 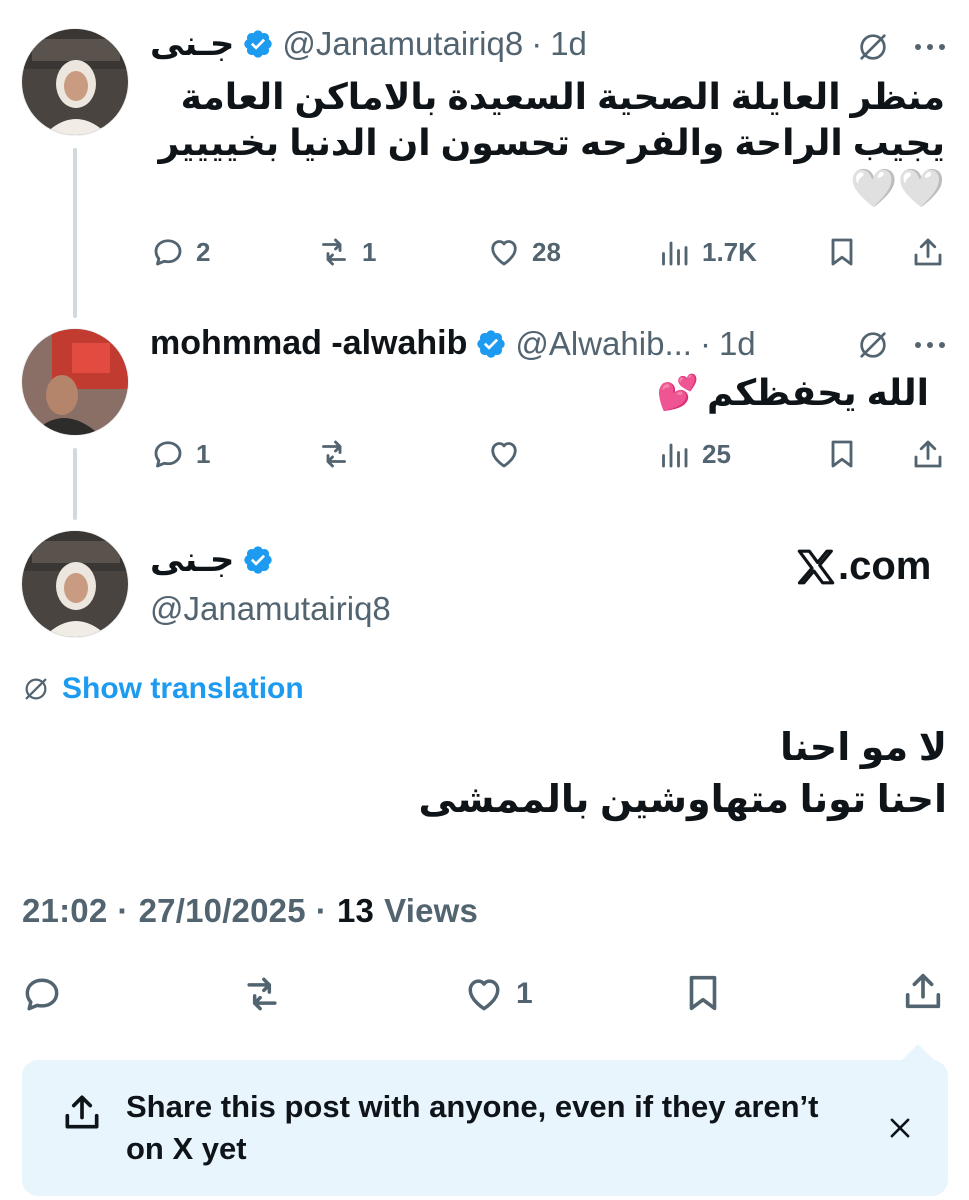 I want to click on views-button: 25, so click(x=693, y=454).